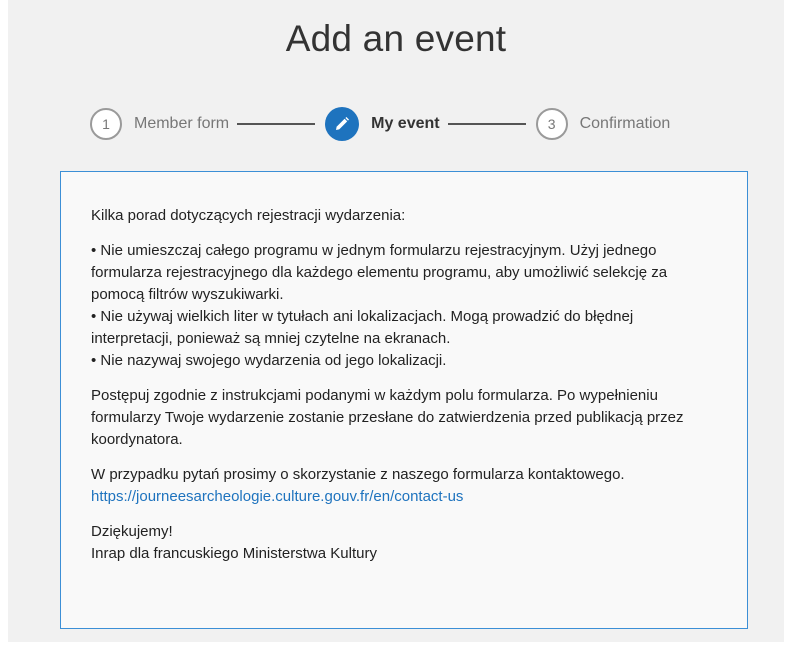 The width and height of the screenshot is (792, 656). I want to click on step-member-form: 1 Member form, so click(159, 124).